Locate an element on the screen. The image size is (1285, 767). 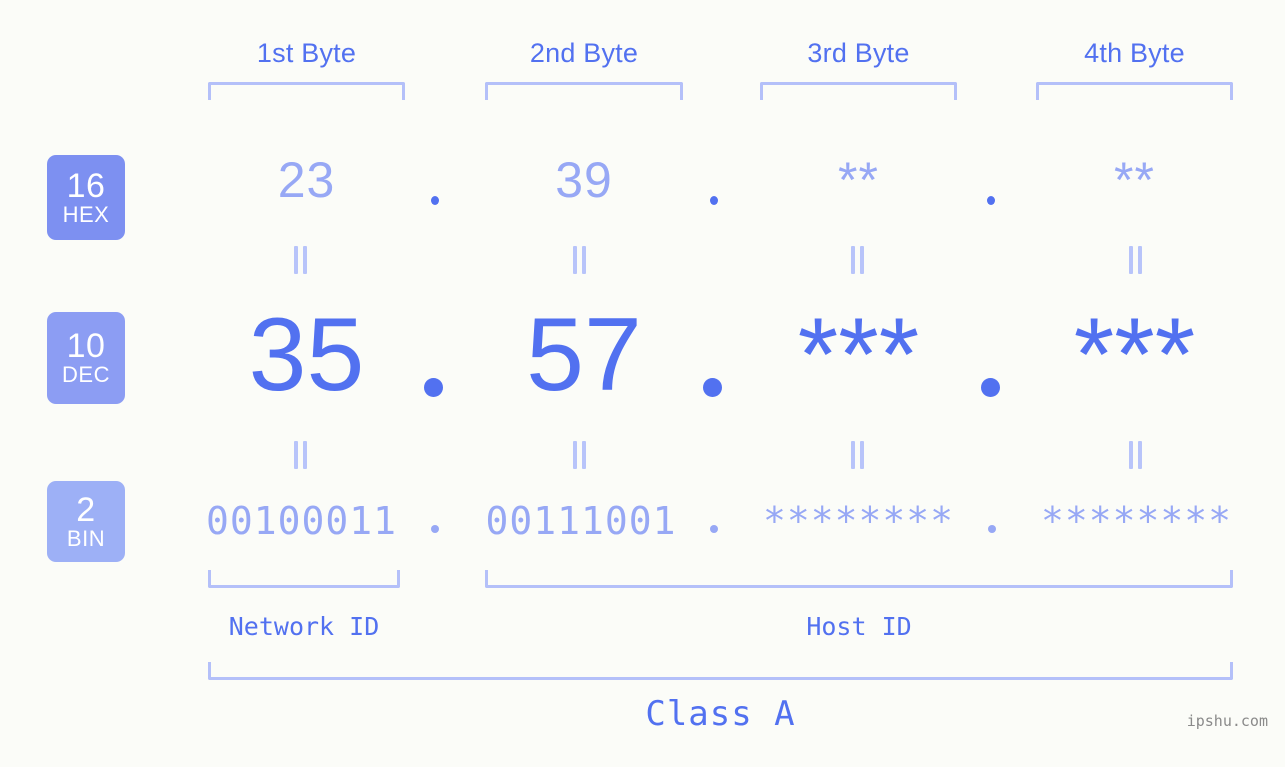
base-badge-dec-number: 10 is located at coordinates (86, 346).